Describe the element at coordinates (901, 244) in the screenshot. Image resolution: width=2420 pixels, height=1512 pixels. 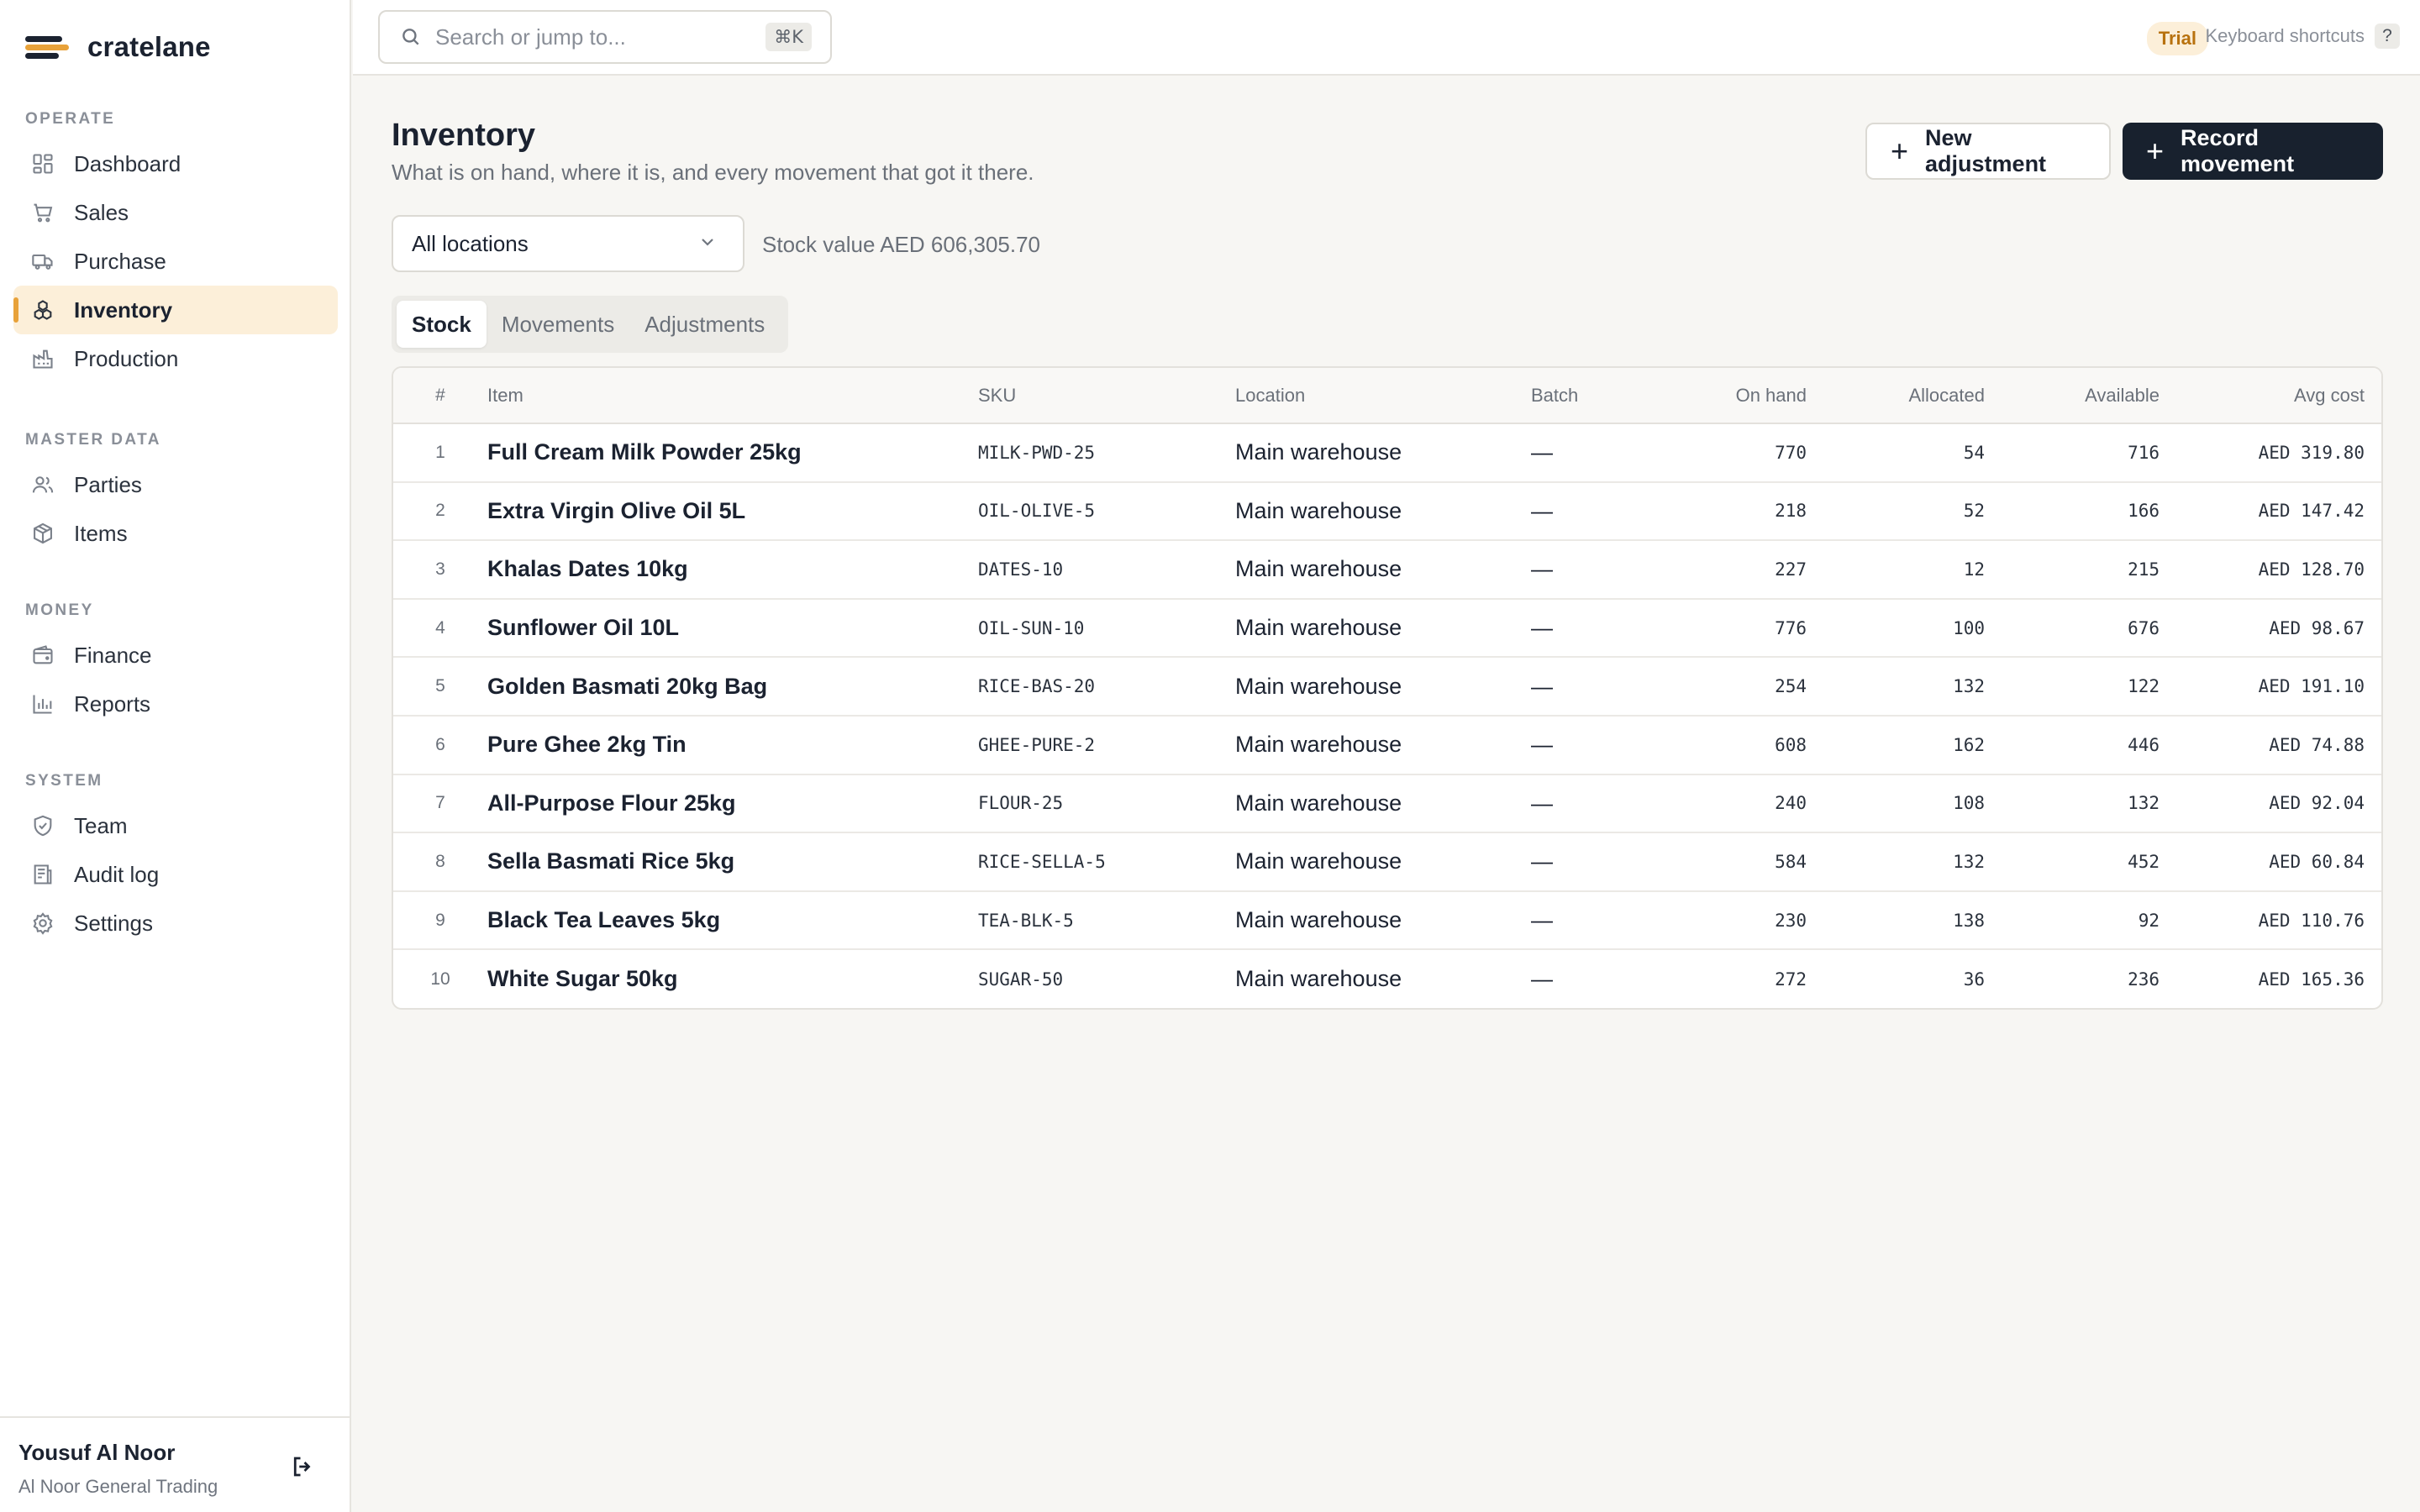
I see `stock-value: Stock value AED 606,305.70` at that location.